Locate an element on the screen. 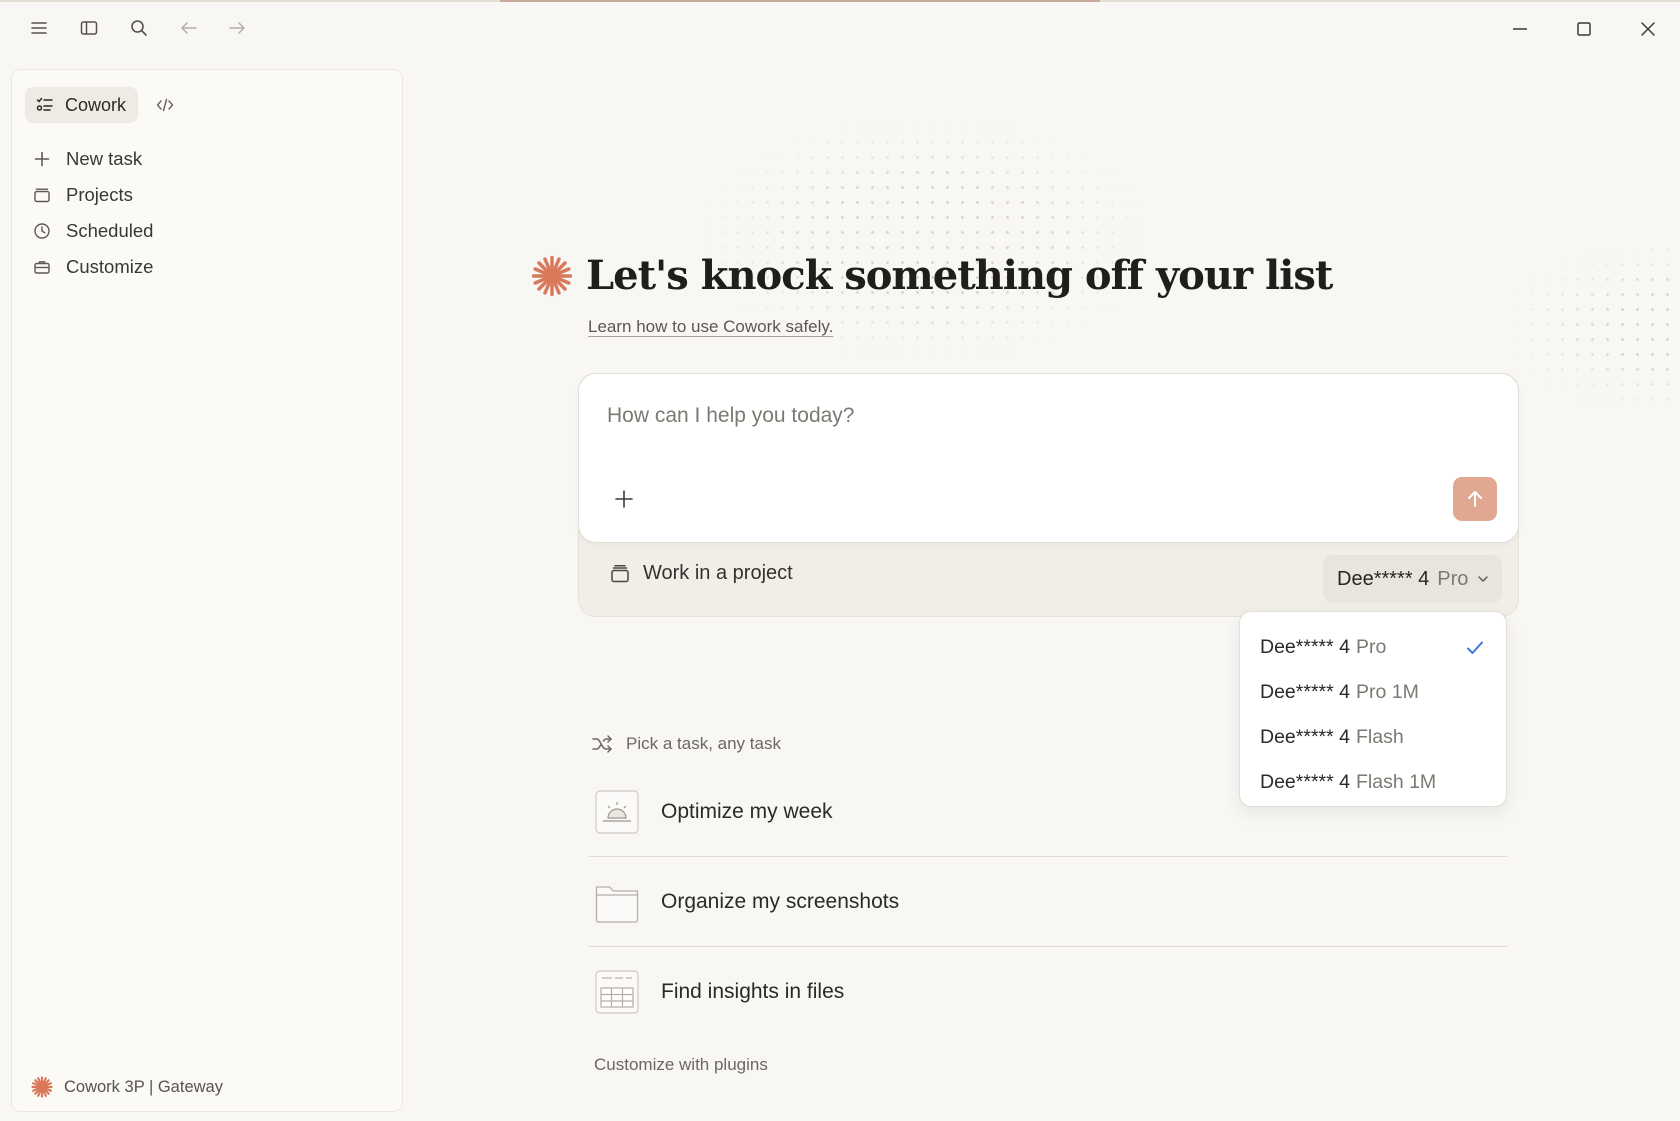 The image size is (1680, 1121). sidebar-item-projects: Projects is located at coordinates (205, 195).